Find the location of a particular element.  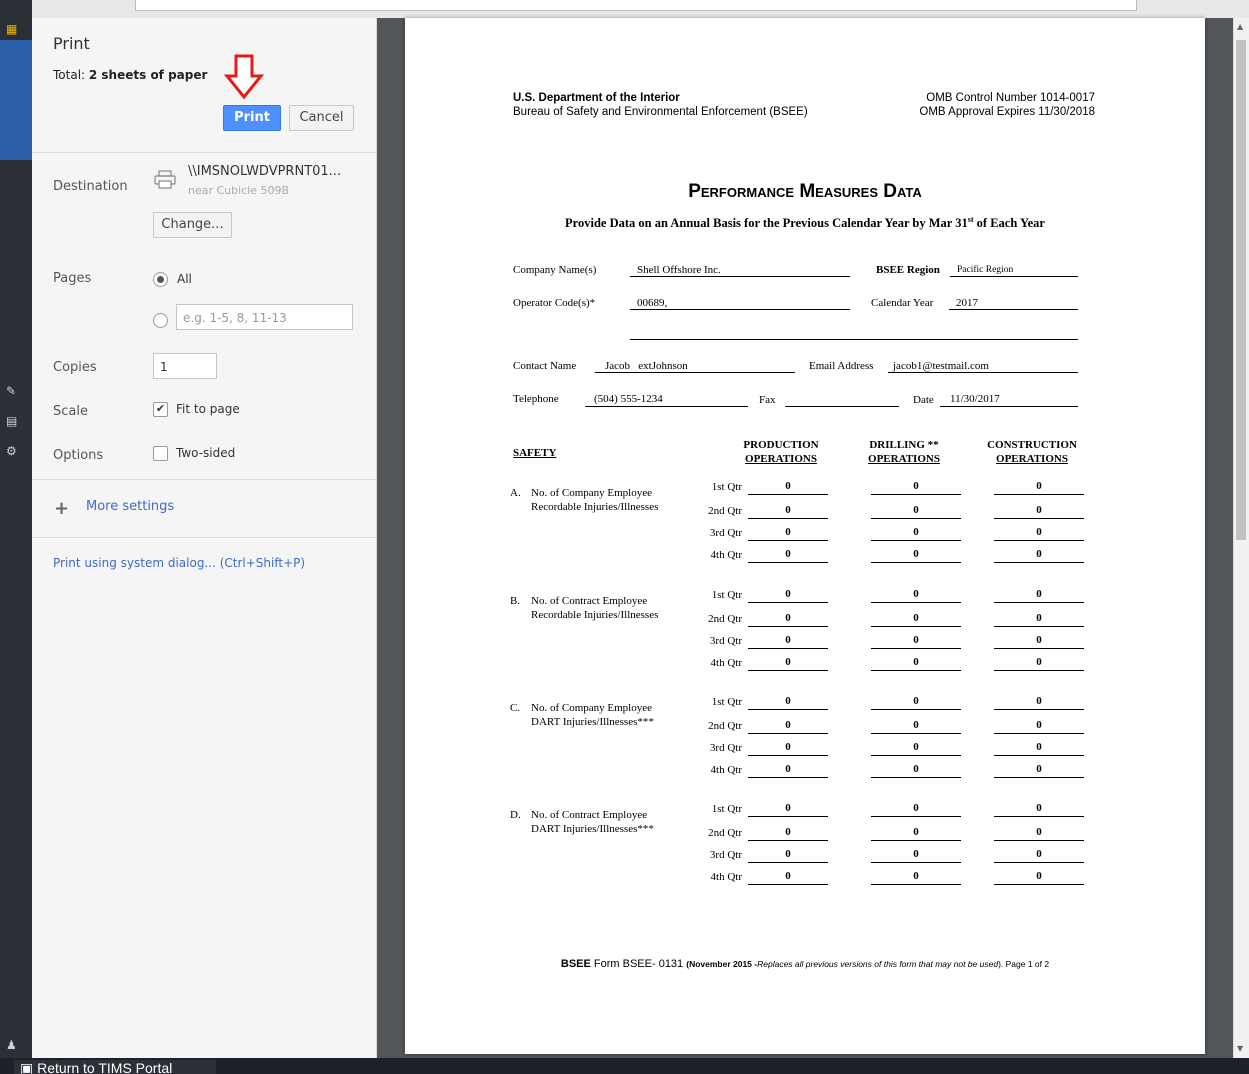

quarter-label: 4th Qtr is located at coordinates (726, 877).